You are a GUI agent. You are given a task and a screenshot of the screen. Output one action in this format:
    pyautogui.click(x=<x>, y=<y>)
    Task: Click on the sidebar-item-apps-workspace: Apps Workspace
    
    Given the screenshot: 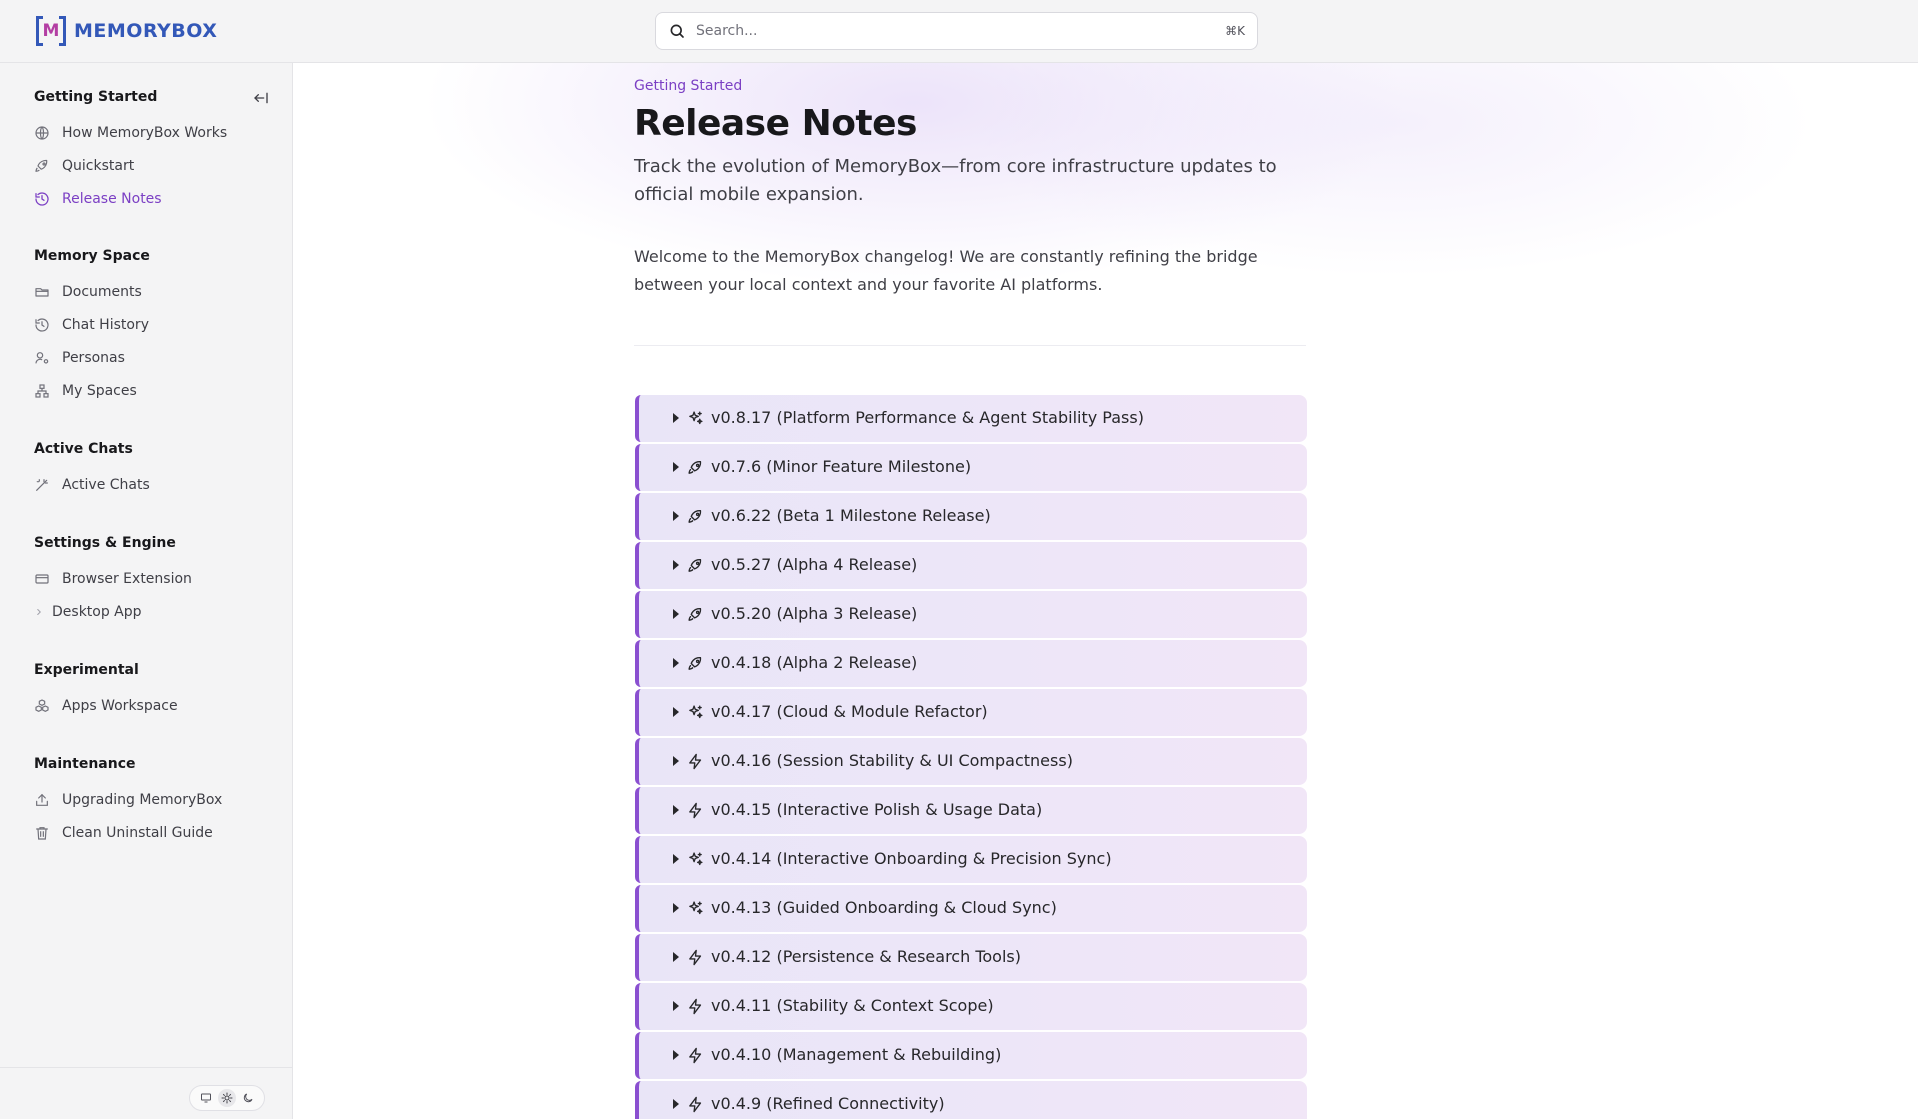 What is the action you would take?
    pyautogui.click(x=154, y=706)
    